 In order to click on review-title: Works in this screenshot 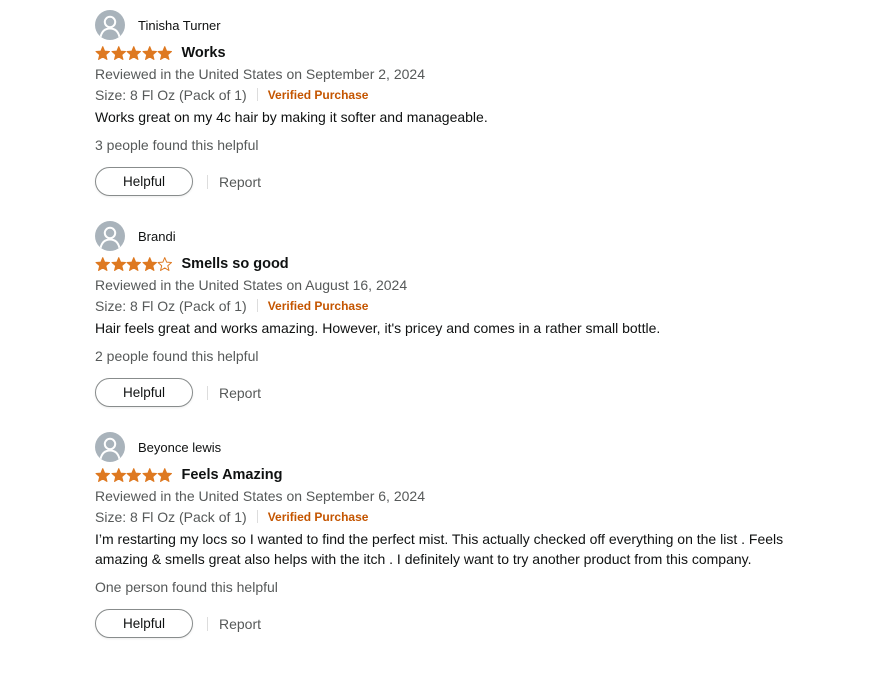, I will do `click(204, 53)`.